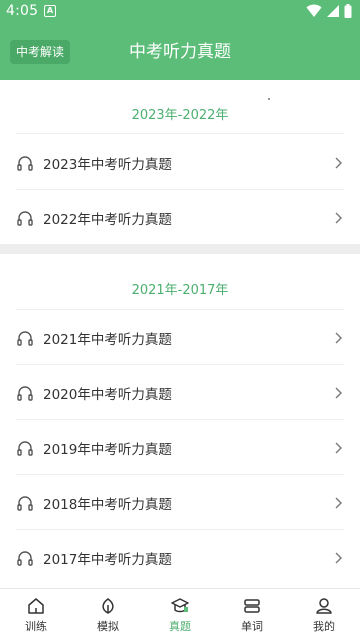  What do you see at coordinates (107, 219) in the screenshot?
I see `list-item-label: 2022年中考听力真题` at bounding box center [107, 219].